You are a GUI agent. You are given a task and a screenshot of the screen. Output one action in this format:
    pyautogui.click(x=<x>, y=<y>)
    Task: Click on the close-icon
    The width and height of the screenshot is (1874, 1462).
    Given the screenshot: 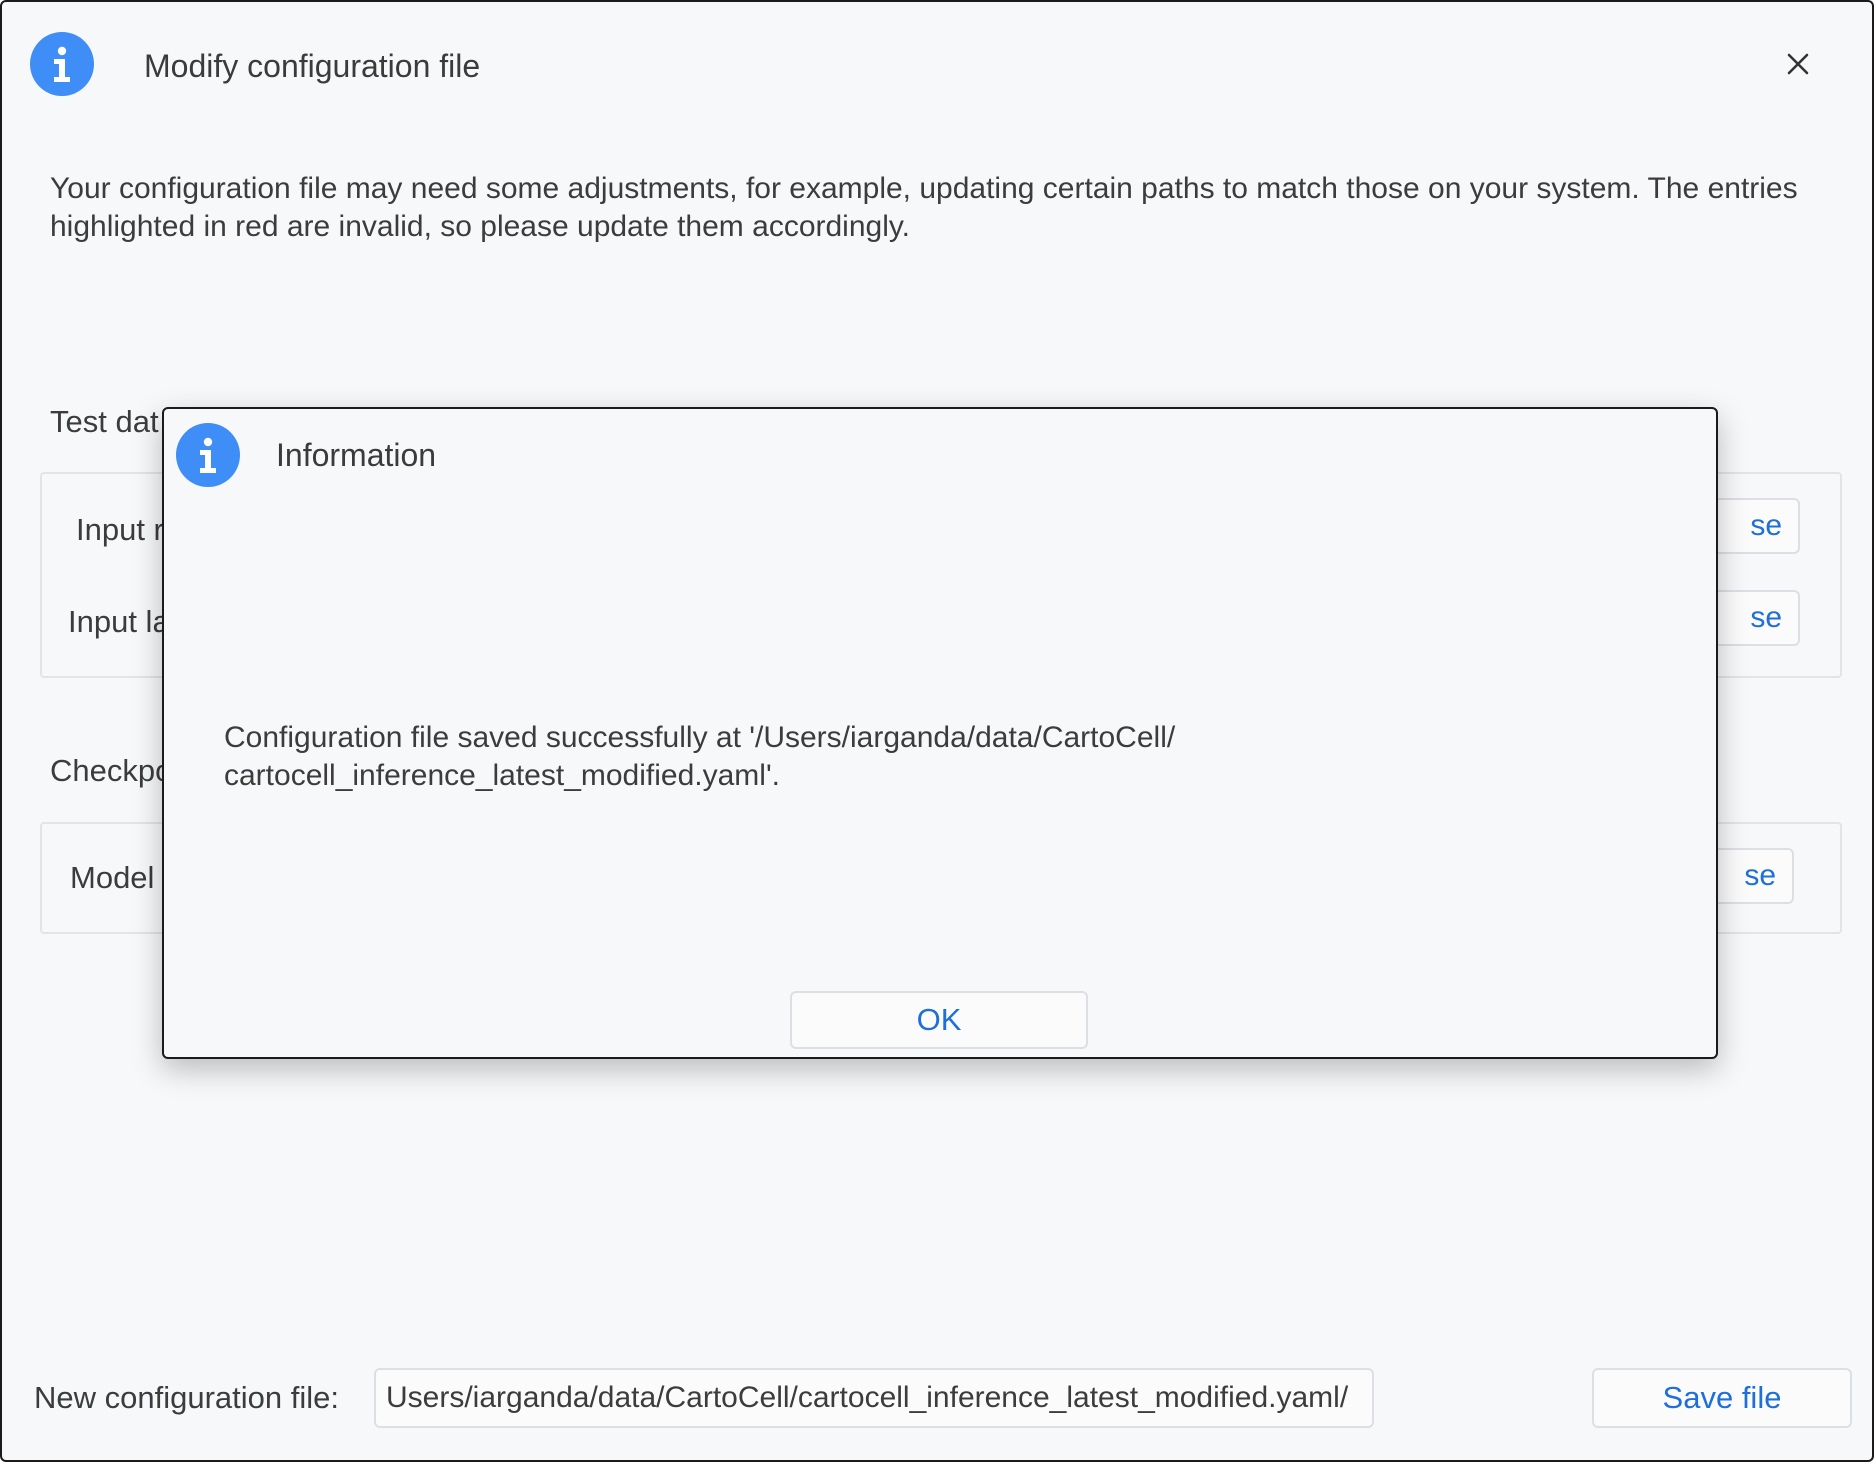 What is the action you would take?
    pyautogui.click(x=1798, y=64)
    